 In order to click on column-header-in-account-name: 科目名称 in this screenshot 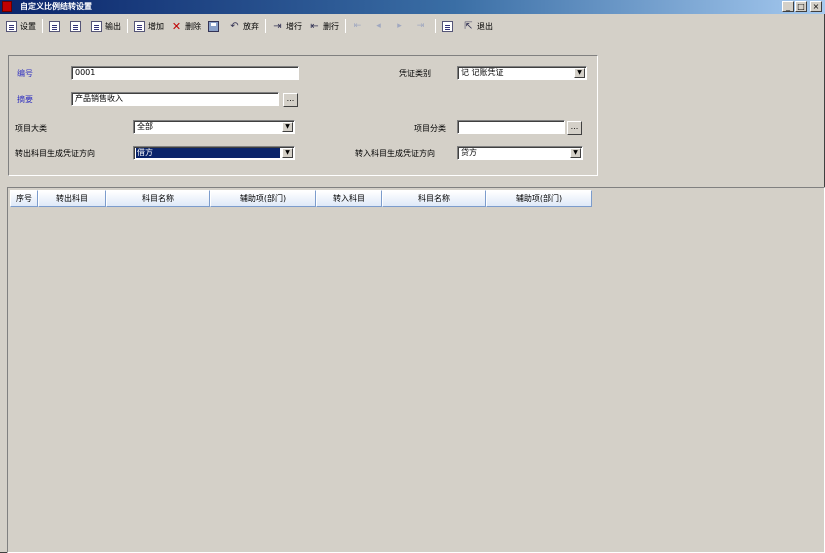, I will do `click(434, 198)`.